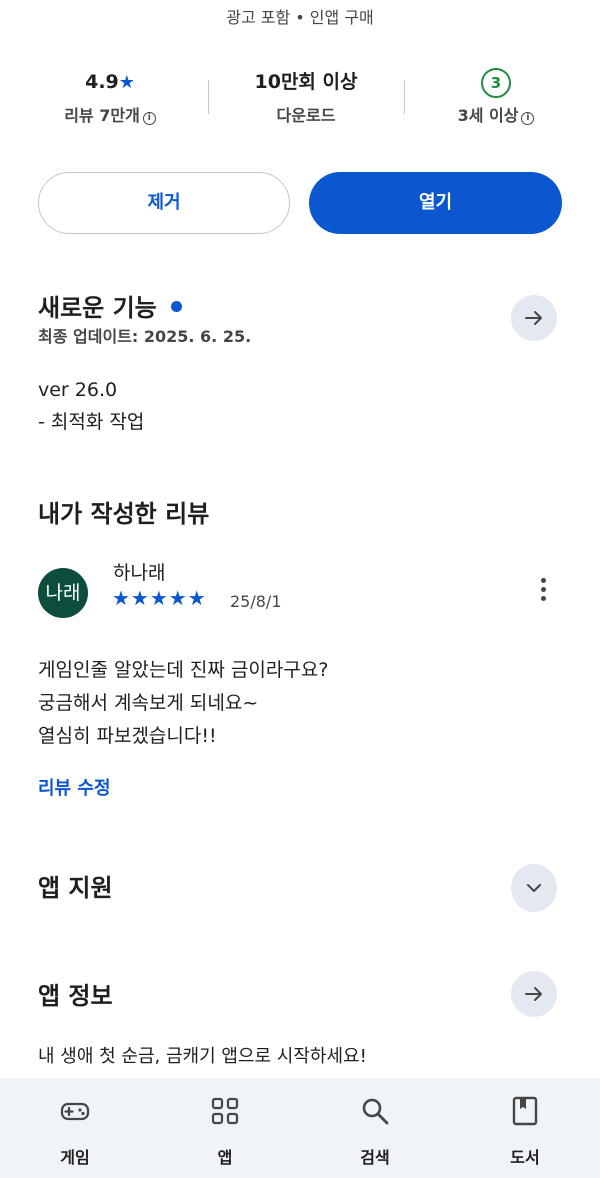 The height and width of the screenshot is (1178, 600). I want to click on last-updated-date: 최종 업데이트: 2025. 6. 25., so click(145, 336).